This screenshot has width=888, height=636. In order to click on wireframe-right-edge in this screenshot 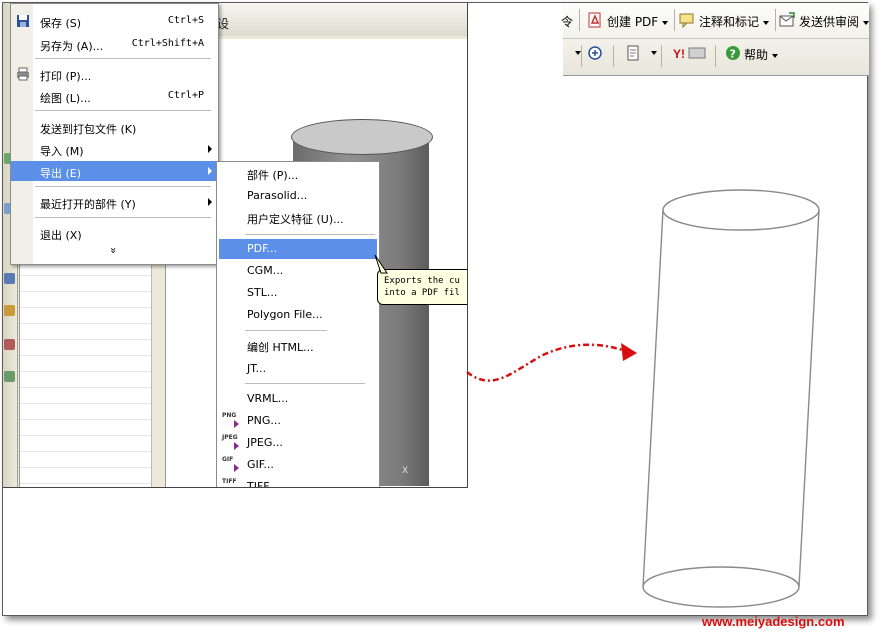, I will do `click(809, 398)`.